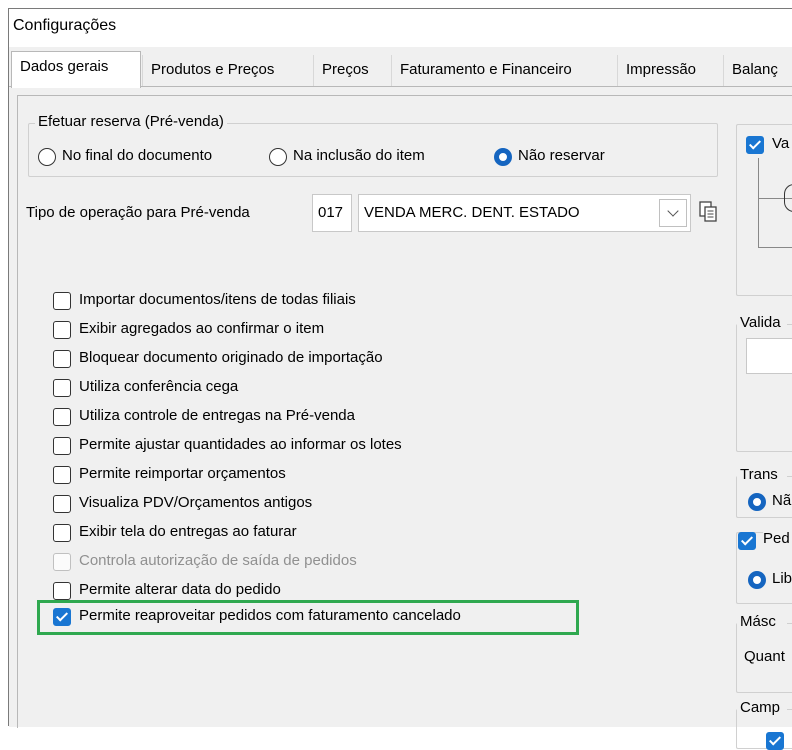  I want to click on checkbox-reaproveitar-pedidos, so click(62, 617).